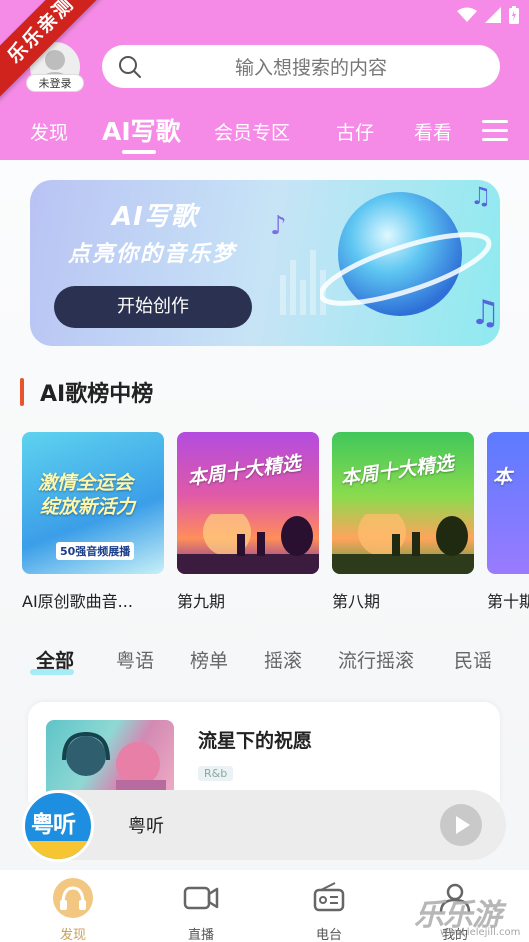  Describe the element at coordinates (200, 935) in the screenshot. I see `nav-label: 直播` at that location.